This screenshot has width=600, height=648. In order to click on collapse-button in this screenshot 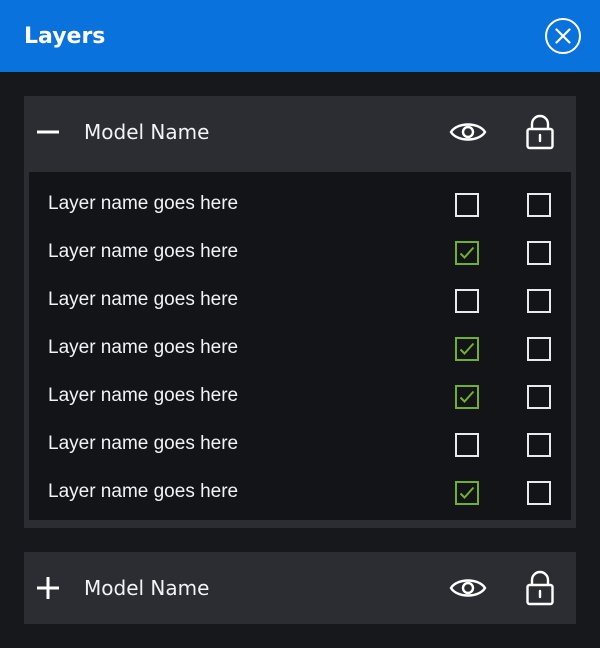, I will do `click(48, 132)`.